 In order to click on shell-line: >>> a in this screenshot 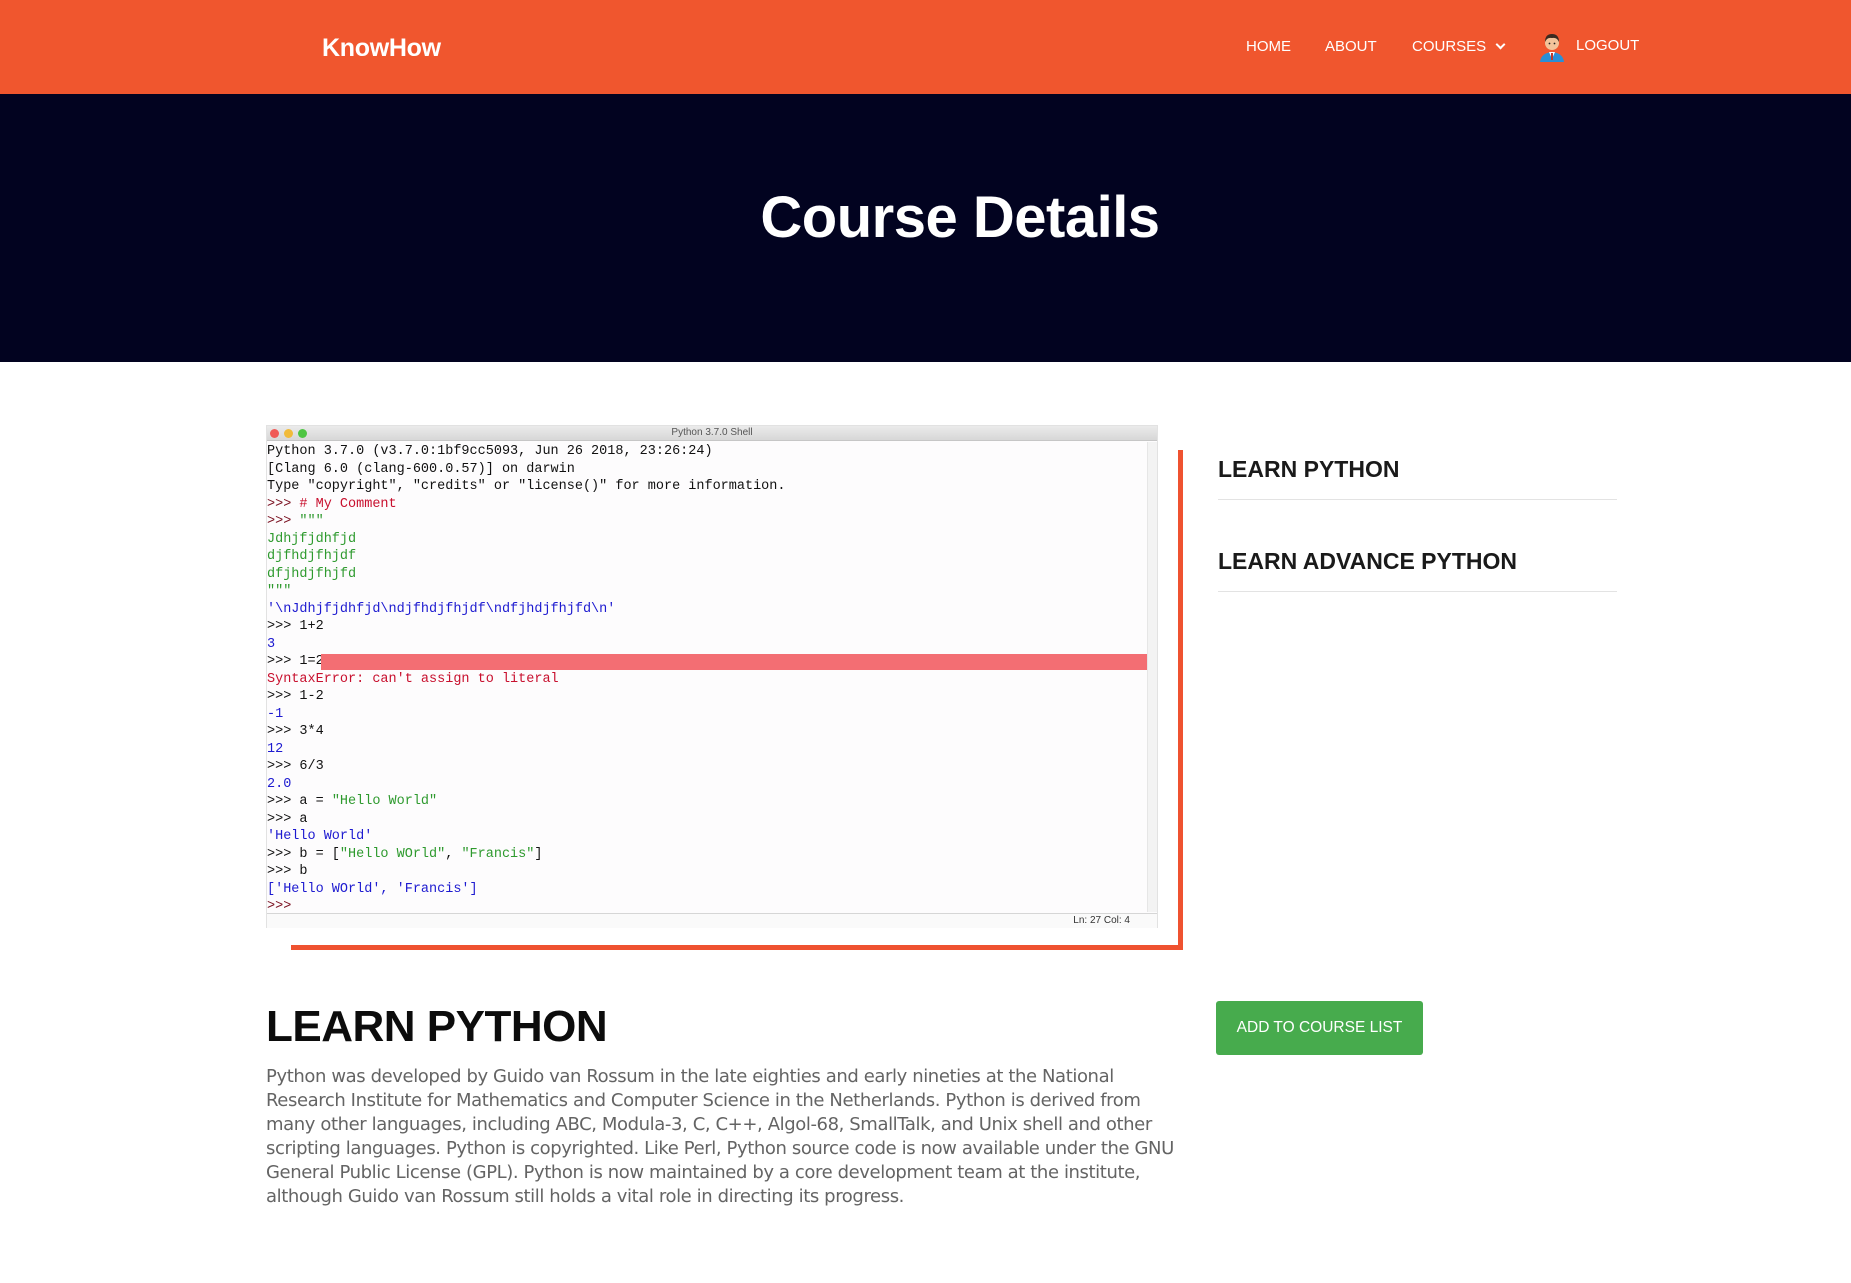, I will do `click(287, 819)`.